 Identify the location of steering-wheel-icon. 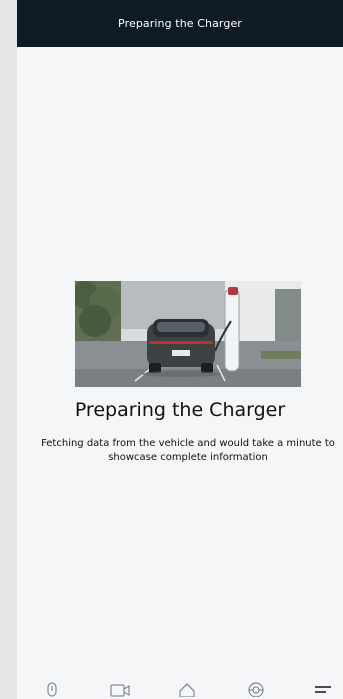
(256, 689).